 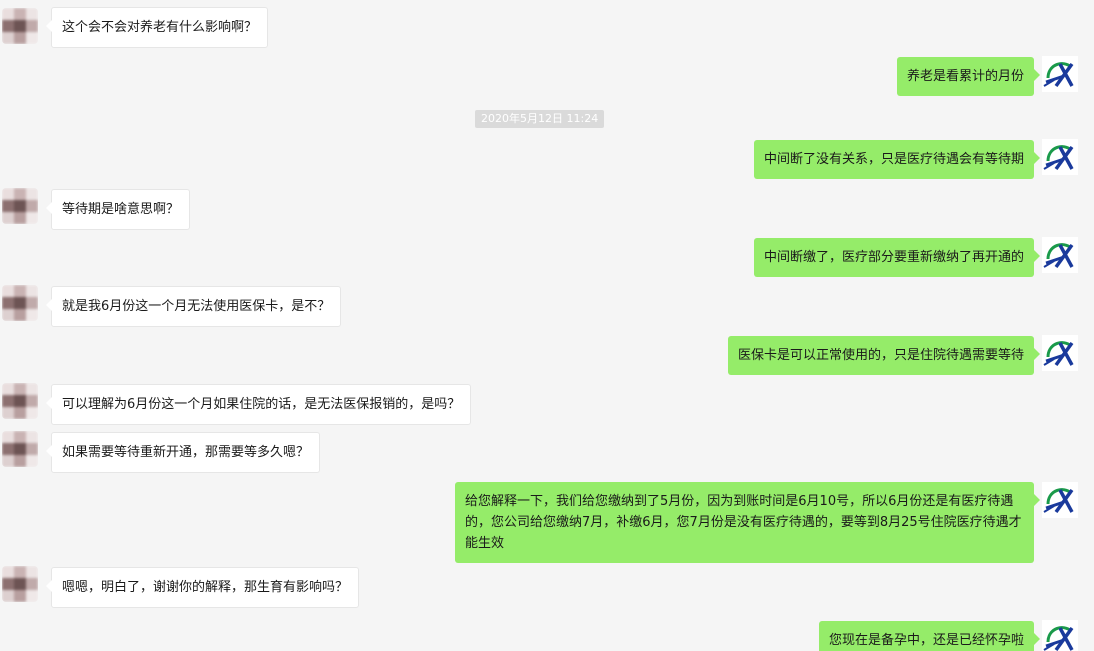 What do you see at coordinates (183, 452) in the screenshot?
I see `message-bubble-received: 如果需要等待重新开通，那需要等多久嗯？` at bounding box center [183, 452].